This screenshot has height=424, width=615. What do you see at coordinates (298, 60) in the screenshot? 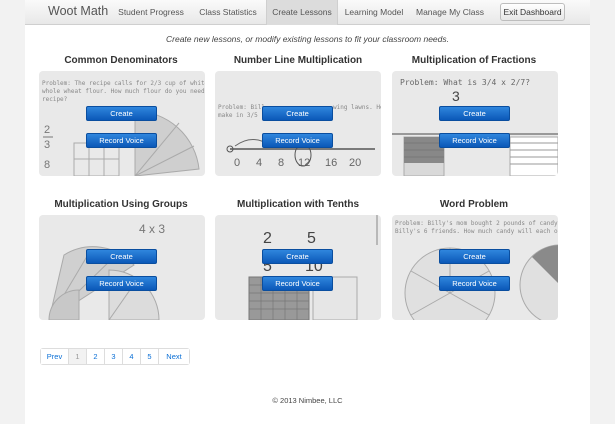
I see `lesson-title: Number Line Multiplication` at bounding box center [298, 60].